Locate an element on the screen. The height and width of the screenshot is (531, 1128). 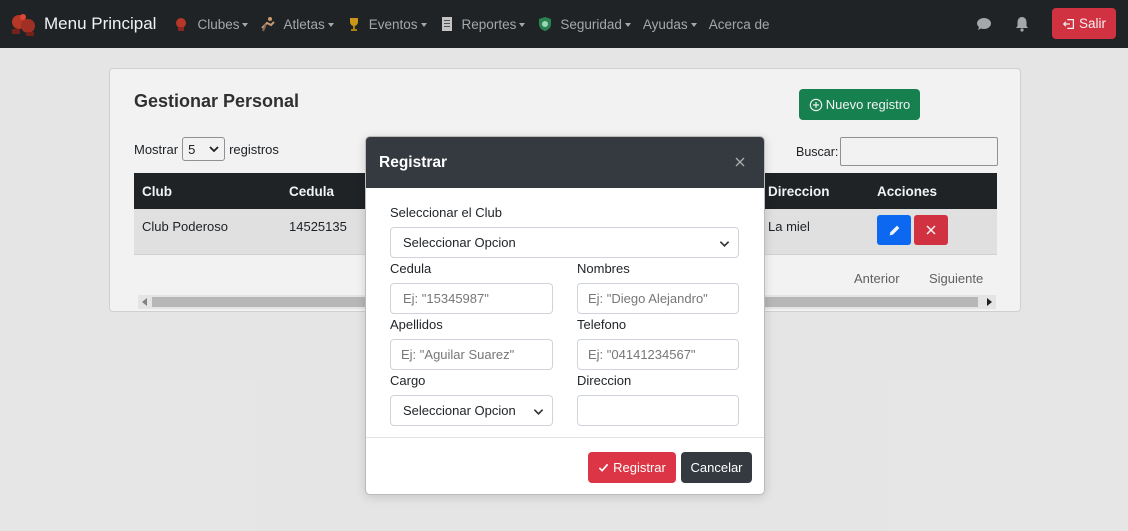
apellidos-label: Apellidos is located at coordinates (416, 324).